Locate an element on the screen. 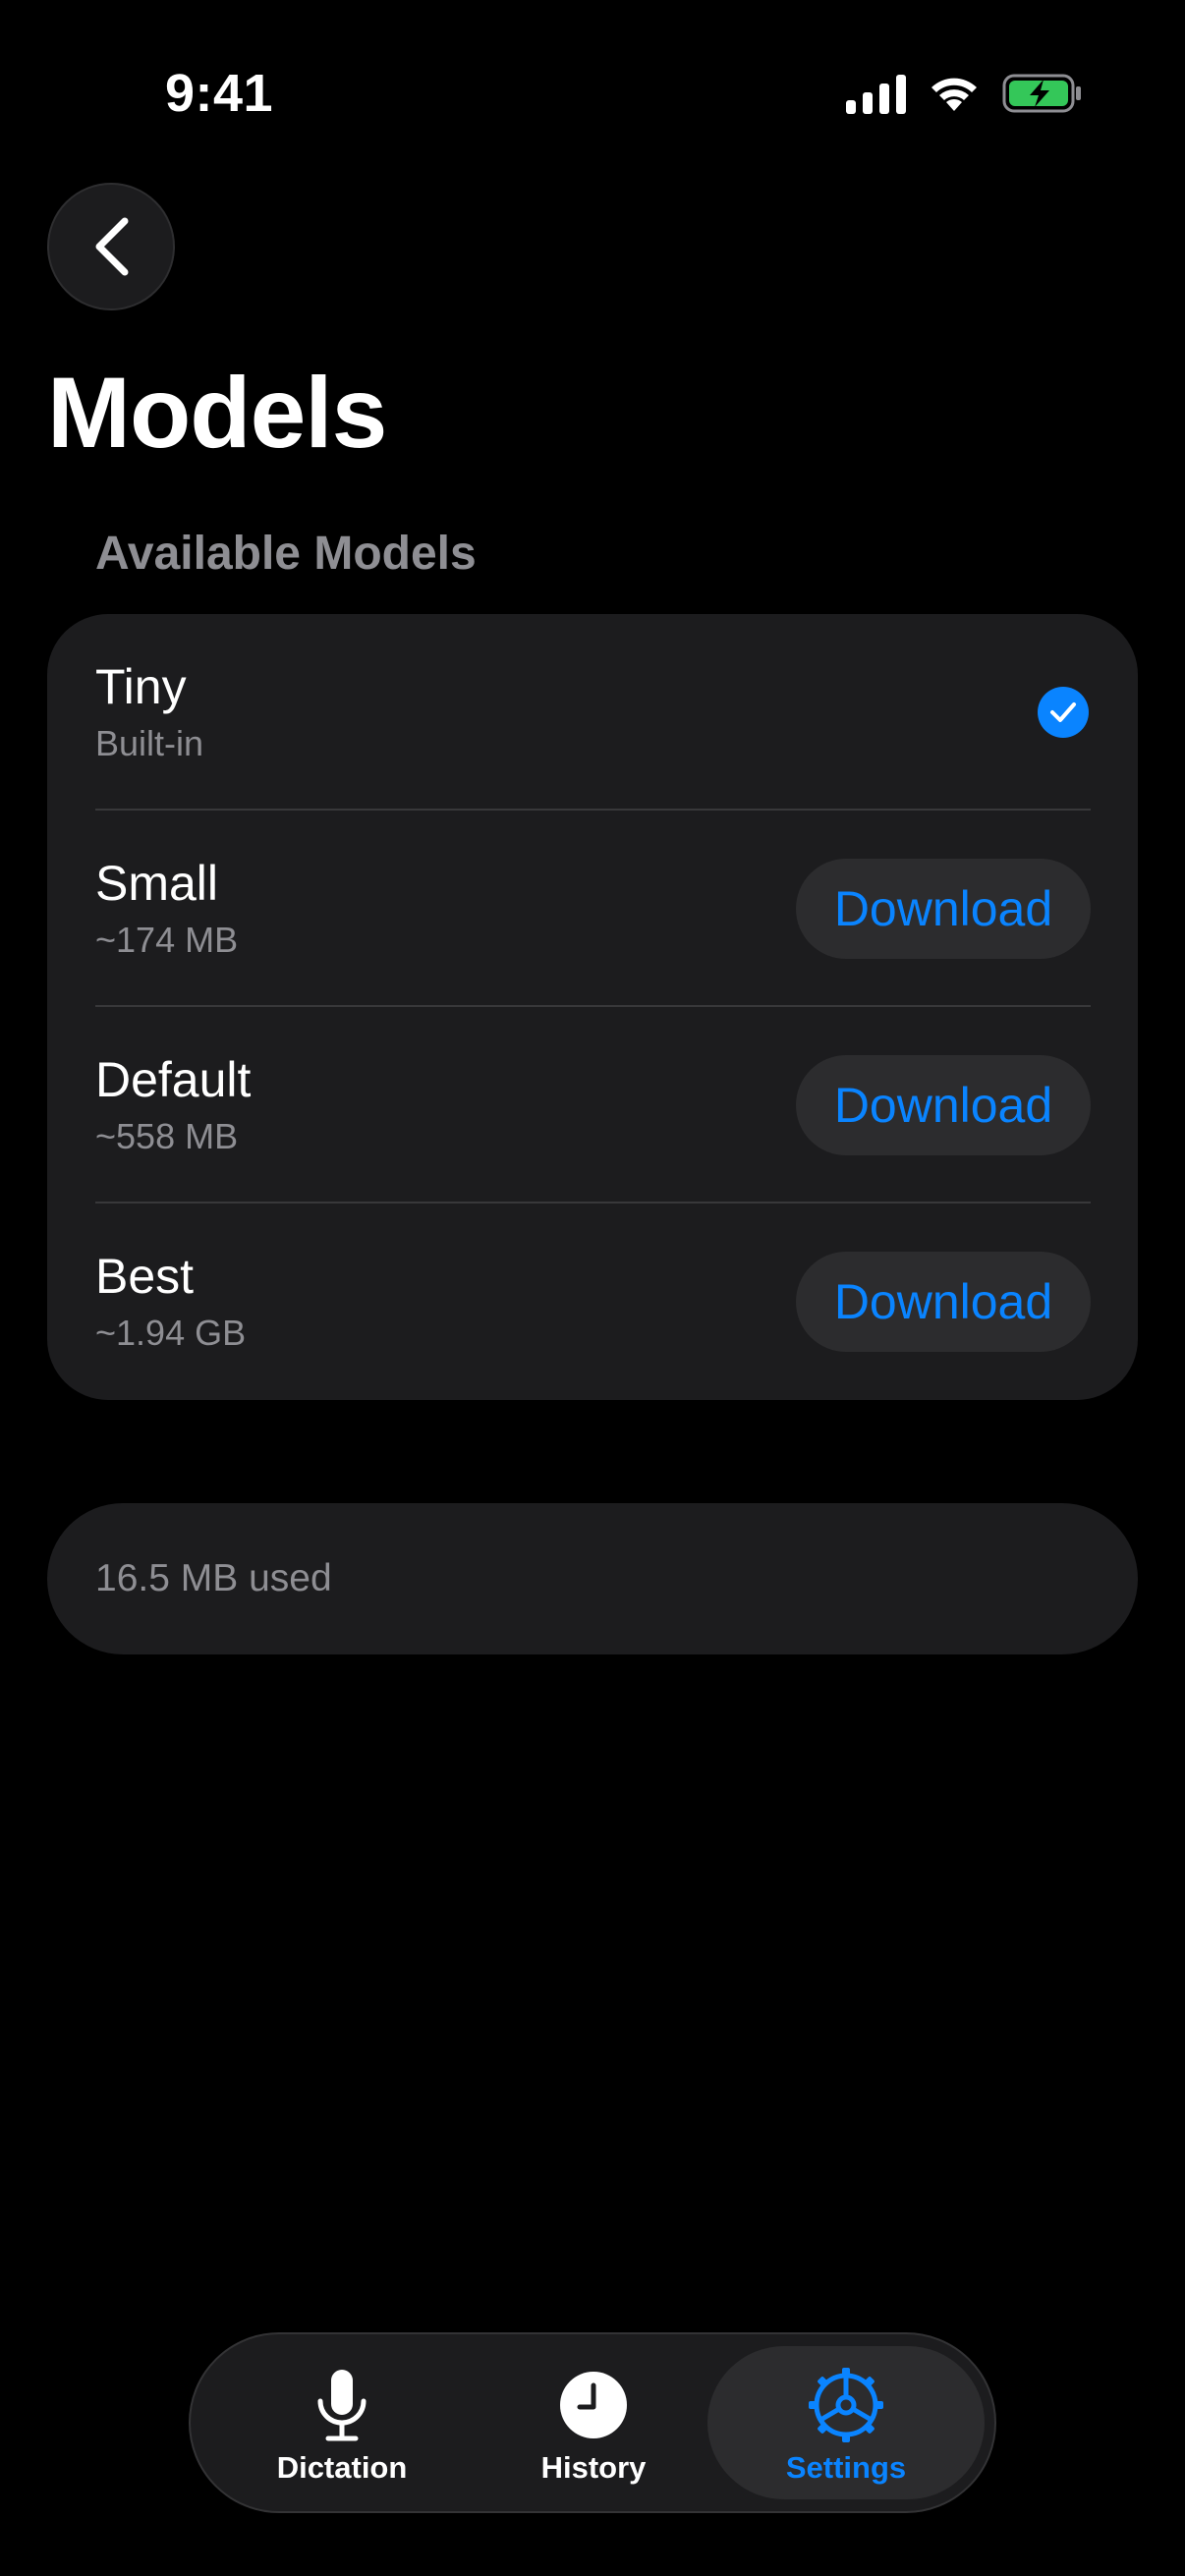  download-small-button: Download is located at coordinates (944, 909).